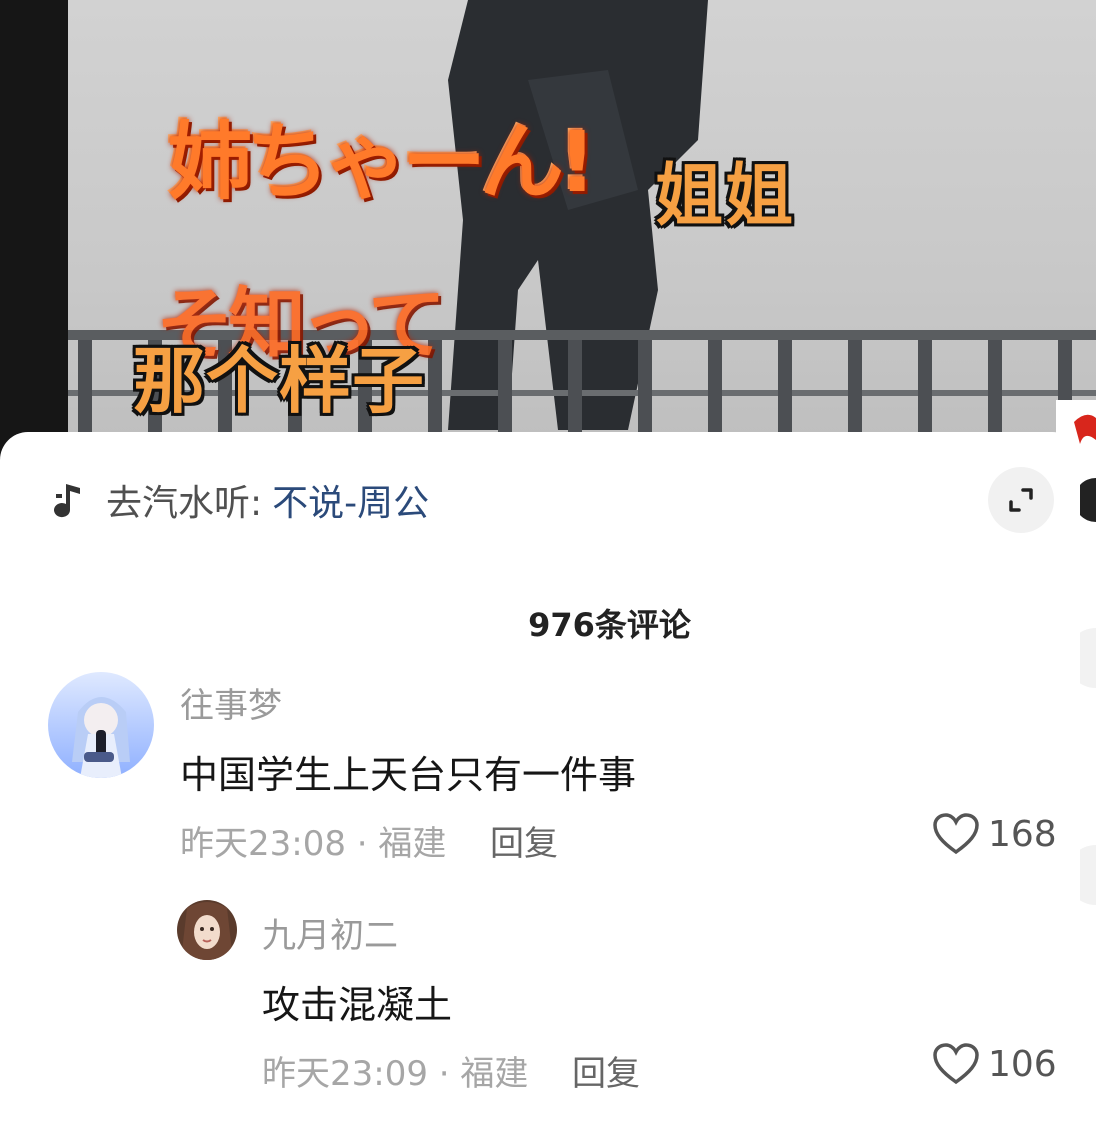 The height and width of the screenshot is (1147, 1096). Describe the element at coordinates (313, 844) in the screenshot. I see `comment-time-location: 昨天23:08 · 福建` at that location.